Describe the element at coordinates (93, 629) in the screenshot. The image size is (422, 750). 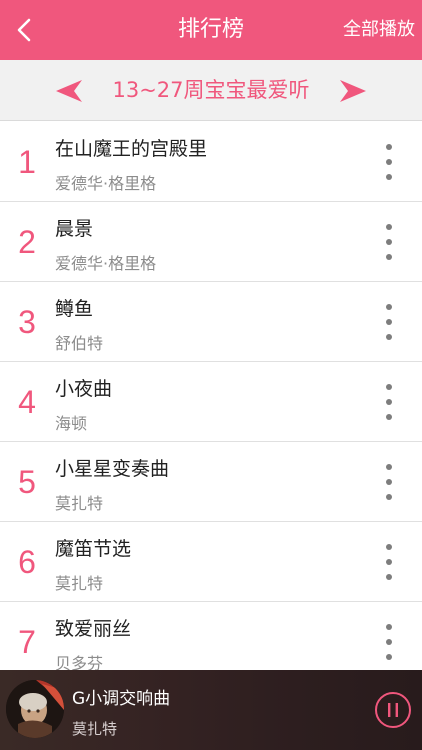
I see `song-title: 致爱丽丝` at that location.